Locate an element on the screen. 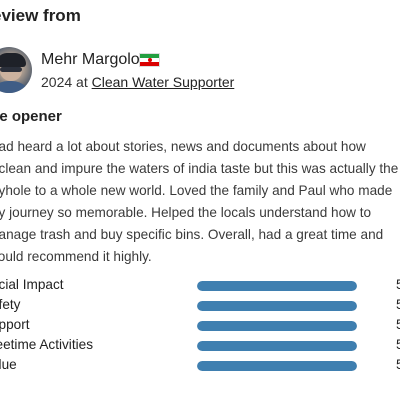 The width and height of the screenshot is (400, 400). review-body-line: vould recommend it highly. is located at coordinates (76, 256).